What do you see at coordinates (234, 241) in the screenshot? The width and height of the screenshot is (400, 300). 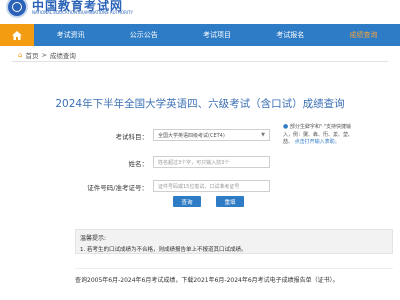 I see `notice-box: 温馨提示: 1. 若考生的口试成绩为不合格，则成绩报告单上不报道其口试成绩。` at bounding box center [234, 241].